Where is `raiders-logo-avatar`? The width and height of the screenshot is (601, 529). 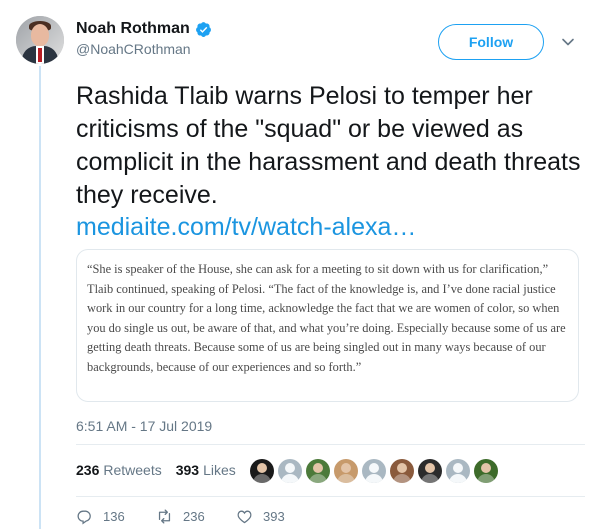
raiders-logo-avatar is located at coordinates (262, 471).